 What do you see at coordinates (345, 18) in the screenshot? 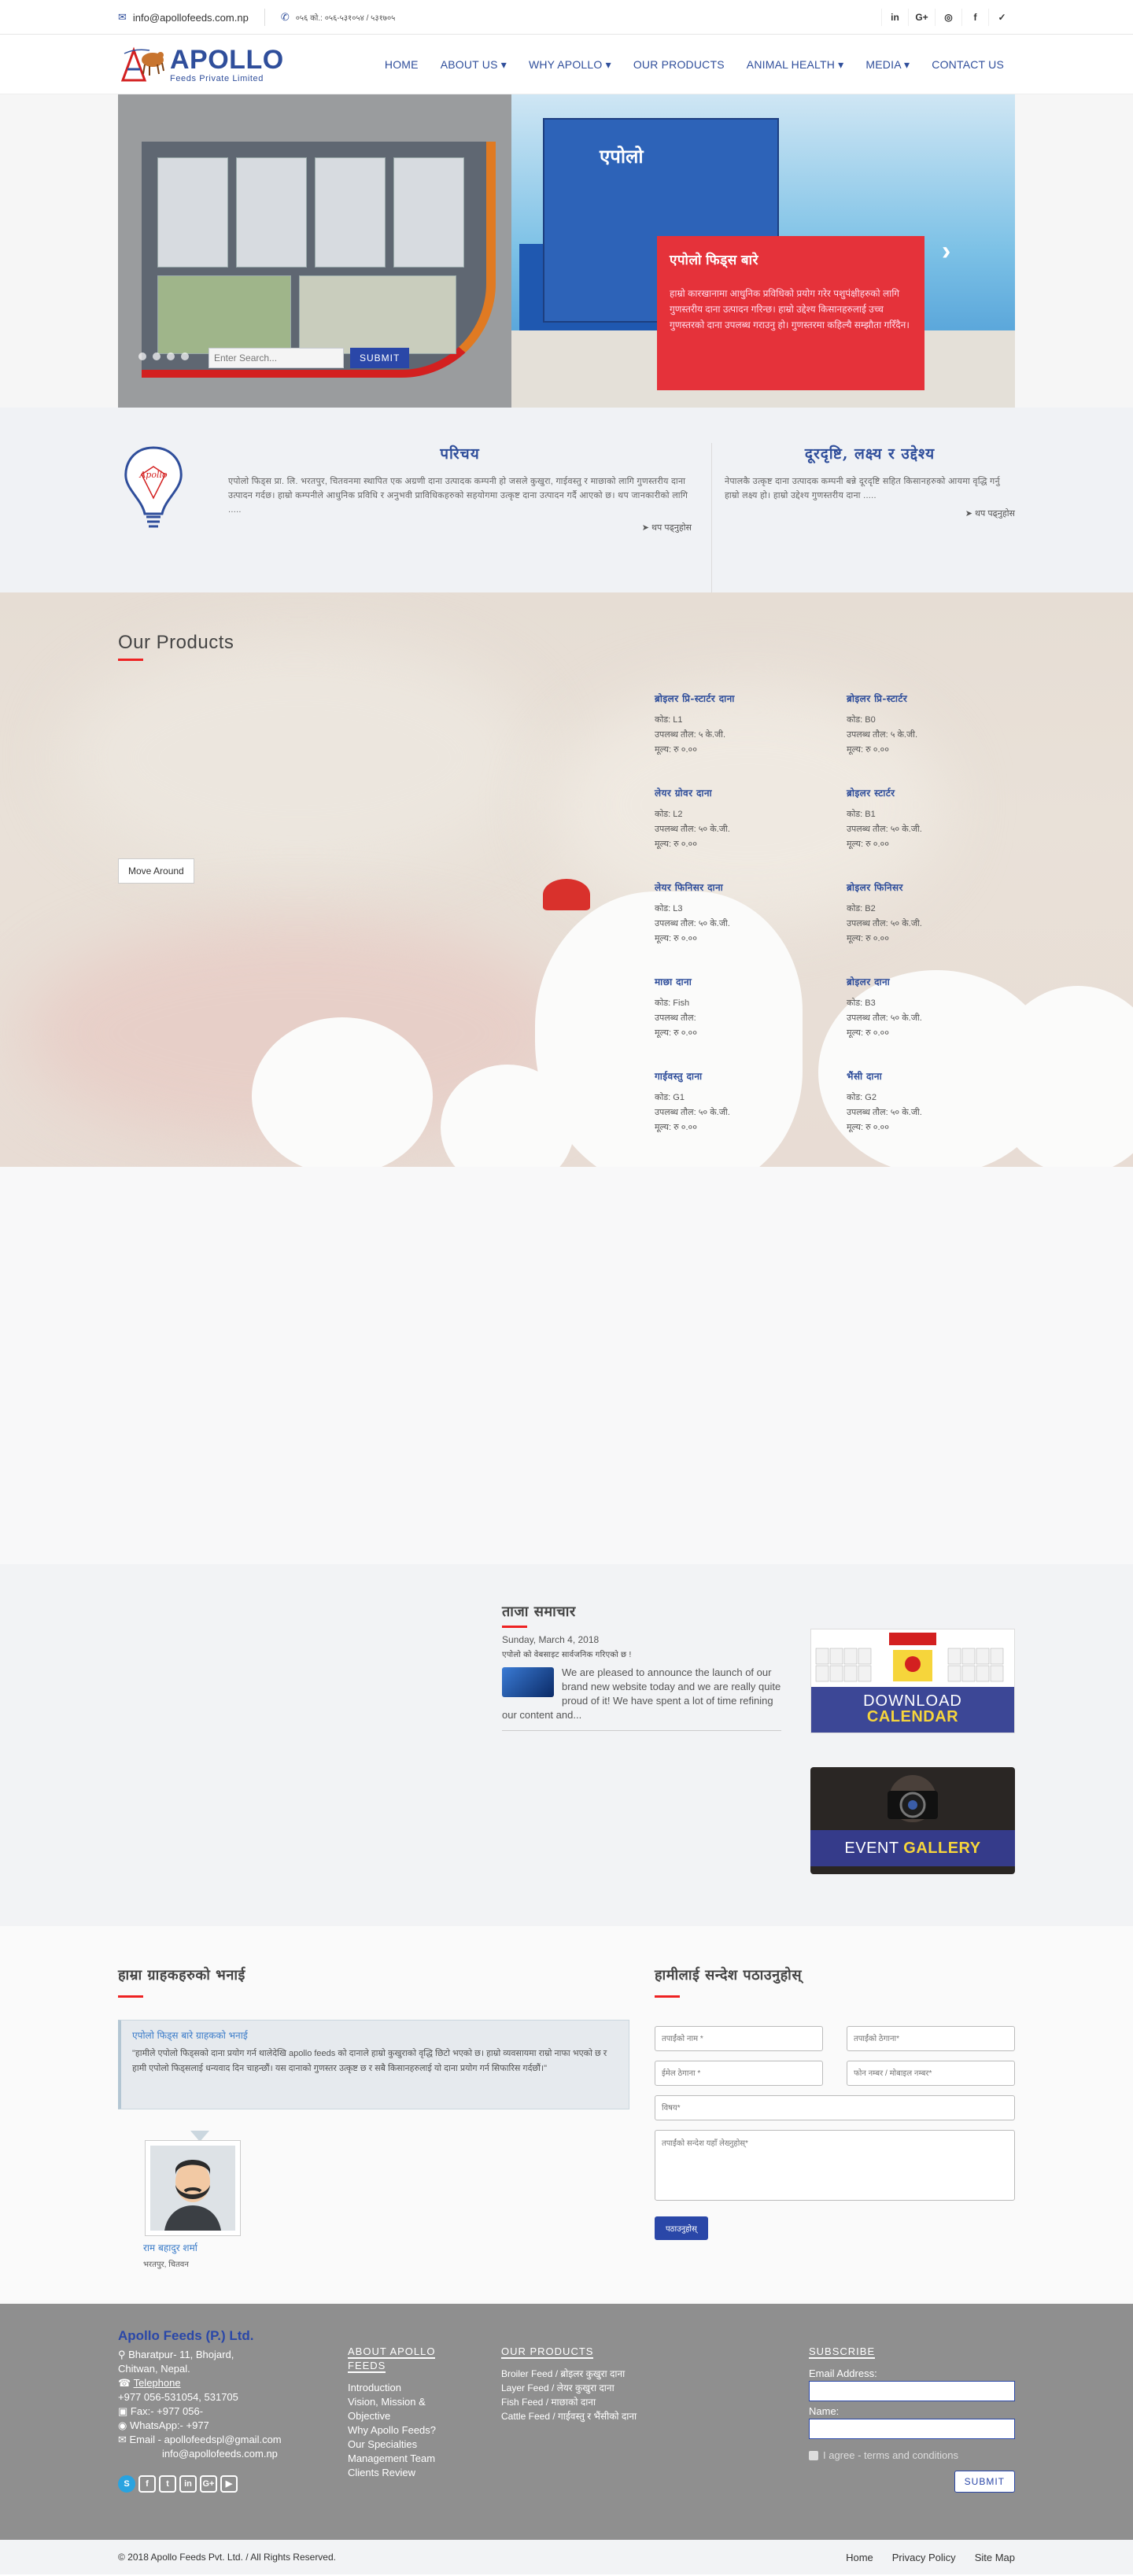
I see `phone-text: ०५६ को.: ०५६-५३१०५४ / ५३१७०५` at bounding box center [345, 18].